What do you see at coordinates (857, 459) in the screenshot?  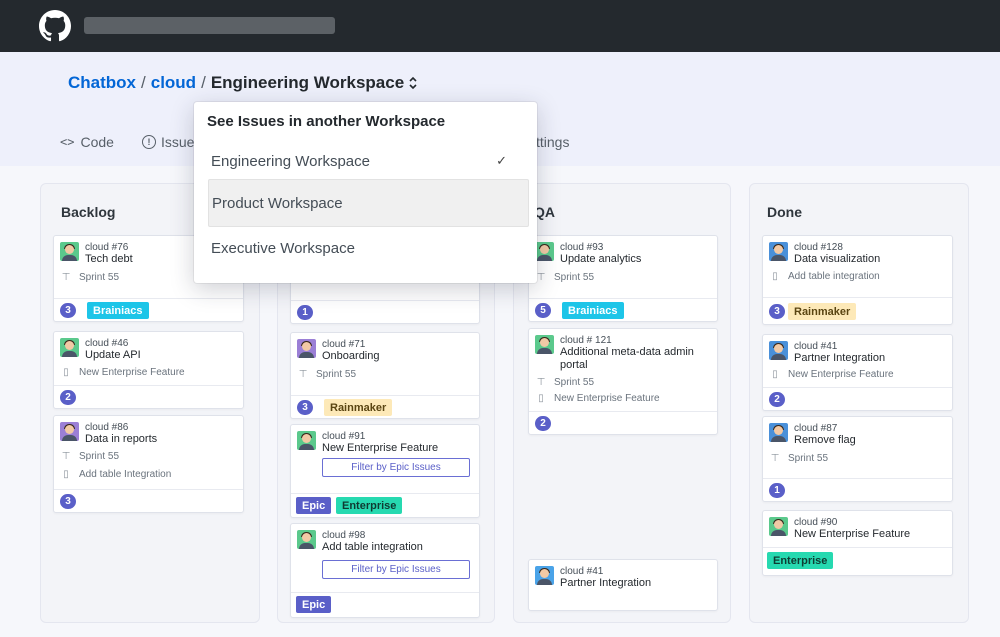 I see `issue-card: cloud #87 Remove flag ⊤ Sprint 55 1` at bounding box center [857, 459].